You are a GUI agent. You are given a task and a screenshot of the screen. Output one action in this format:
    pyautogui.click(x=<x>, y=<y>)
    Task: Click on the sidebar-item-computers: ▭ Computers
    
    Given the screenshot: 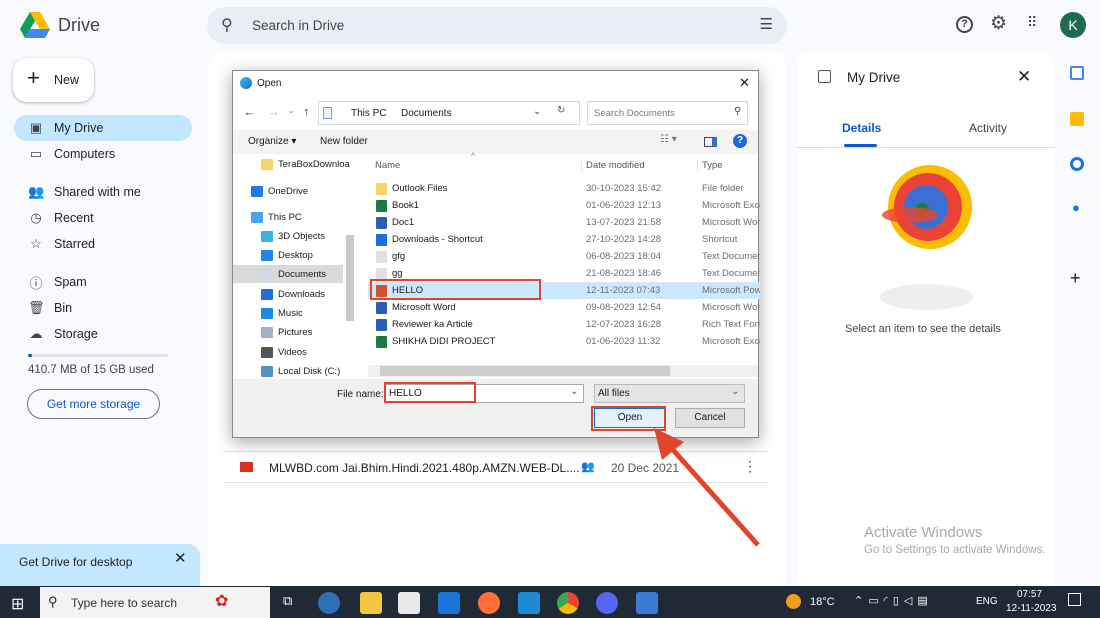 What is the action you would take?
    pyautogui.click(x=103, y=154)
    